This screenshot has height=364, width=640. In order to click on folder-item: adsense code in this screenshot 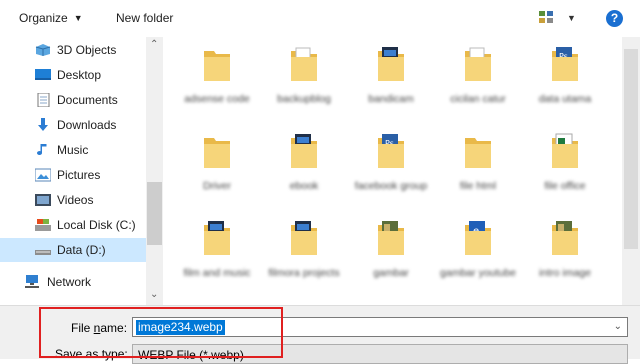, I will do `click(217, 80)`.